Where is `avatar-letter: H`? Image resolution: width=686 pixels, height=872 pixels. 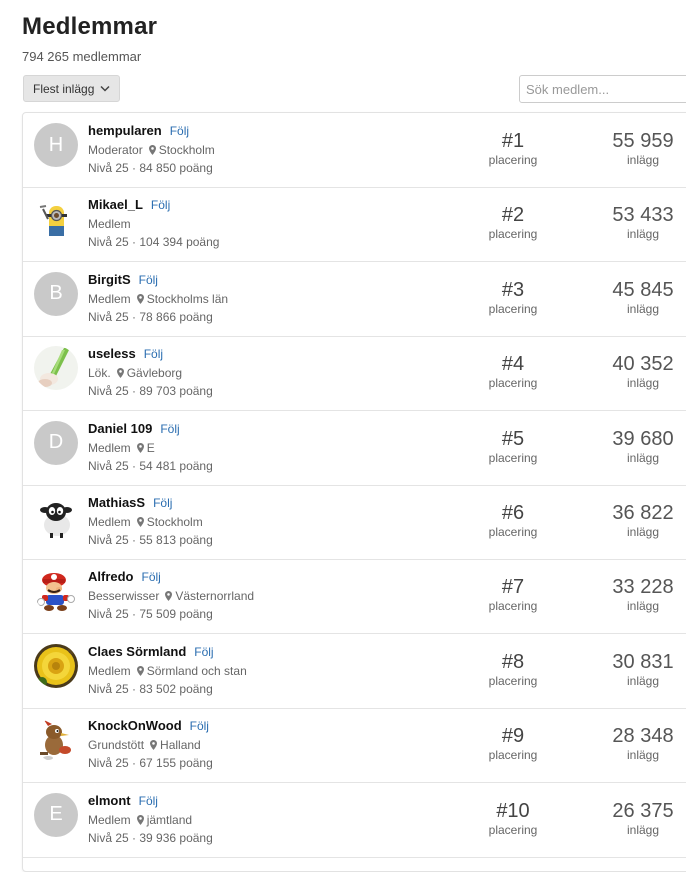 avatar-letter: H is located at coordinates (56, 144).